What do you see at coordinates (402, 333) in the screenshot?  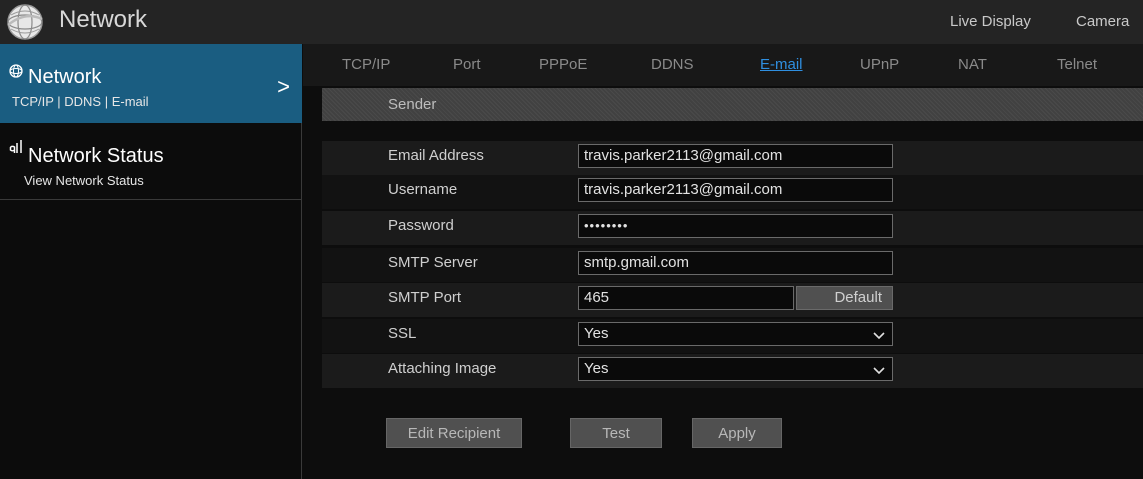 I see `ssl-label: SSL` at bounding box center [402, 333].